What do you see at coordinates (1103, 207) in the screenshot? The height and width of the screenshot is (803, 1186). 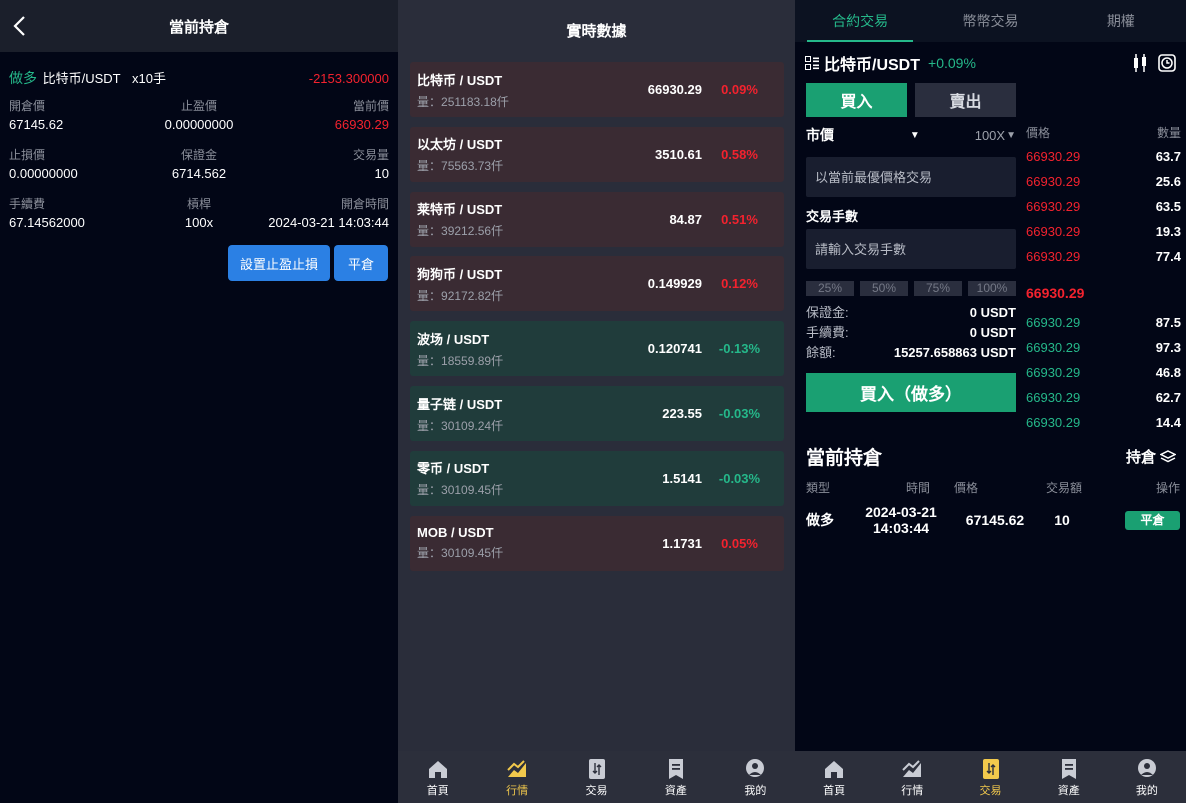 I see `ask-row: 66930.29 63.5` at bounding box center [1103, 207].